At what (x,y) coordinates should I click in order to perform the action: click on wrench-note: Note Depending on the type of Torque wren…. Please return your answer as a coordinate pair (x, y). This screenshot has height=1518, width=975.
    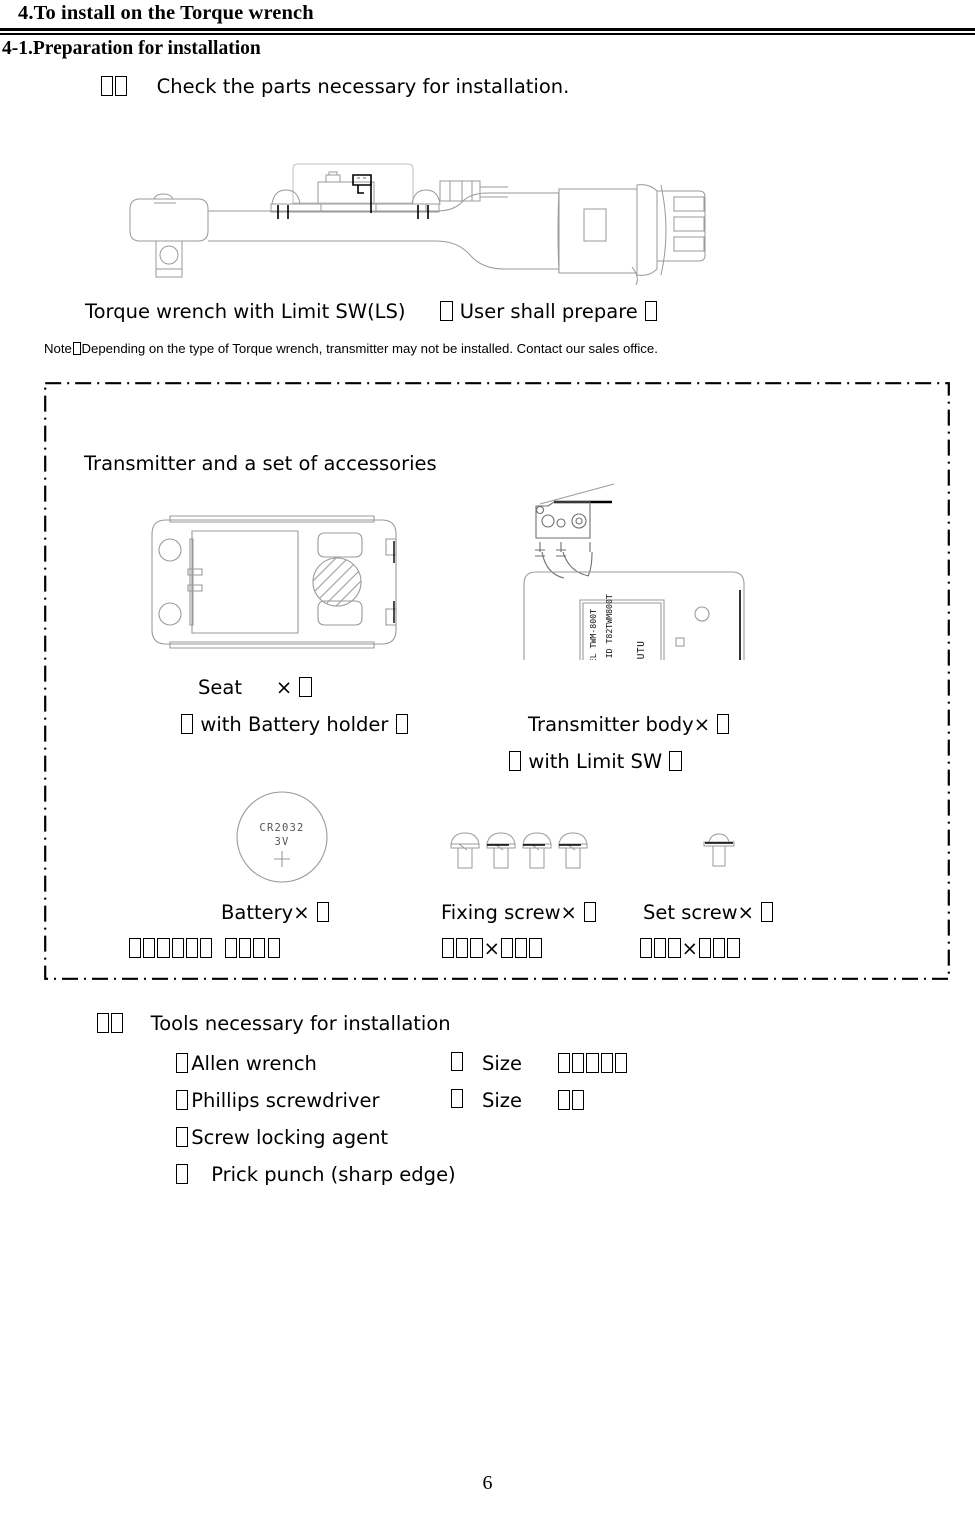
    Looking at the image, I should click on (351, 348).